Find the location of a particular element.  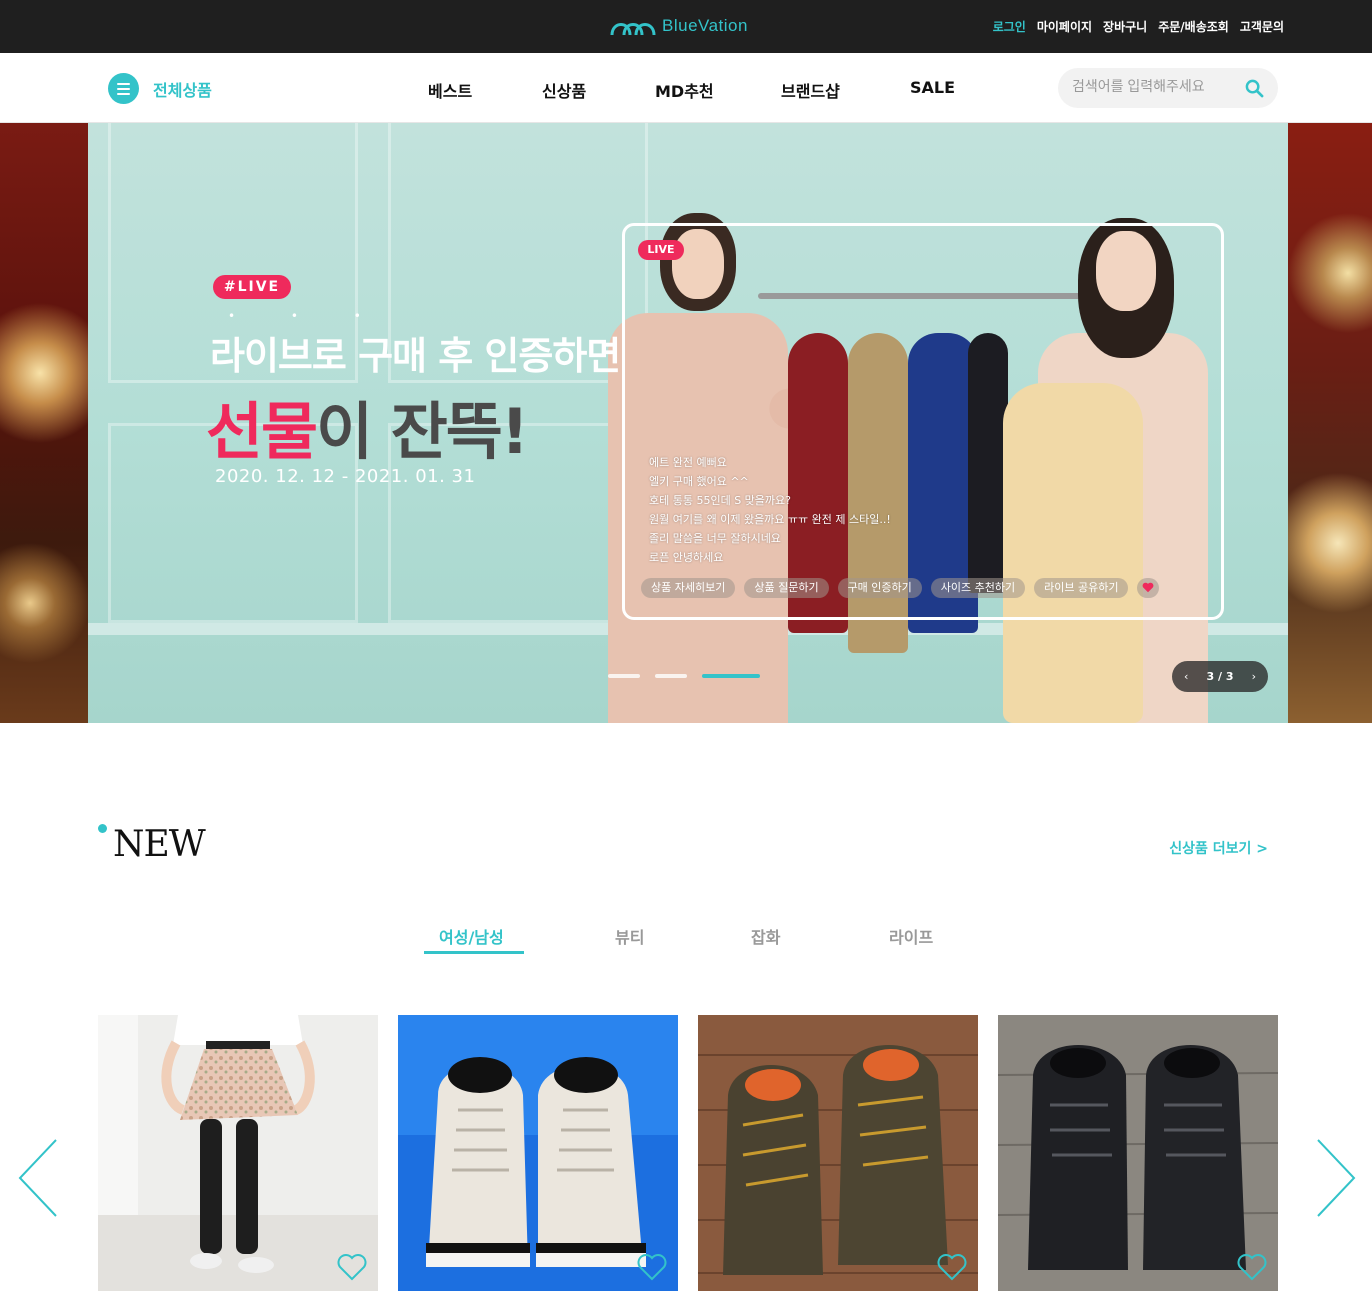

event-date: 2020. 12. 12 - 2021. 01. 31 is located at coordinates (345, 476).